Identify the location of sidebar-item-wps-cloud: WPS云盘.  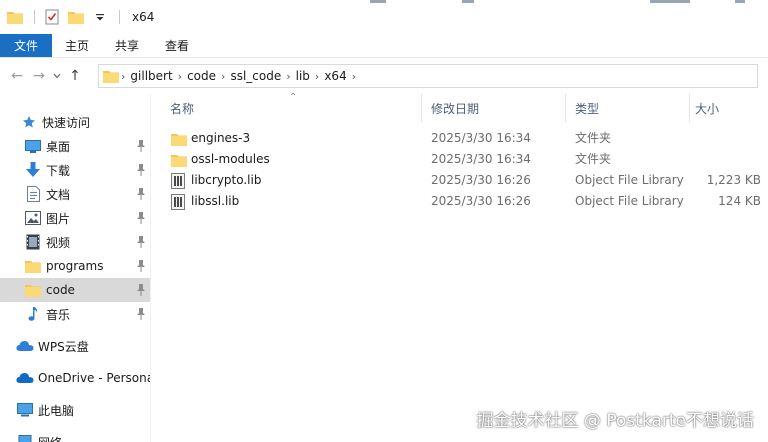
(75, 346).